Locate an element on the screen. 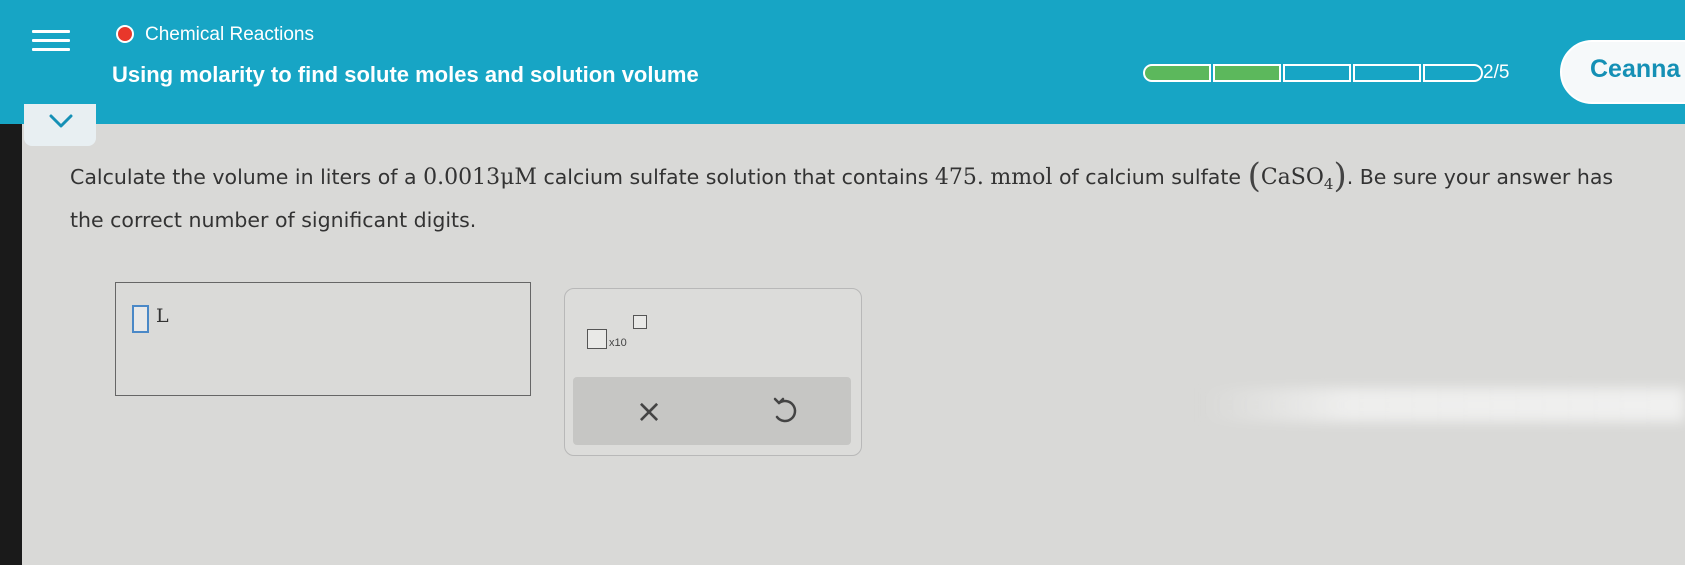 Image resolution: width=1685 pixels, height=565 pixels. menu-button is located at coordinates (51, 46).